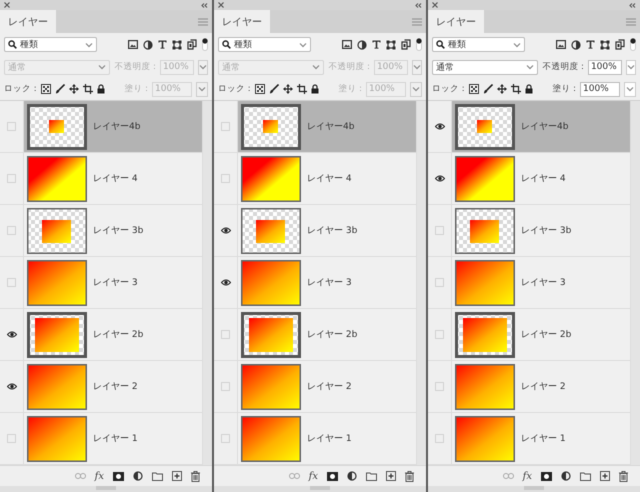 Image resolution: width=640 pixels, height=492 pixels. I want to click on layer-name: レイヤー 2, so click(543, 387).